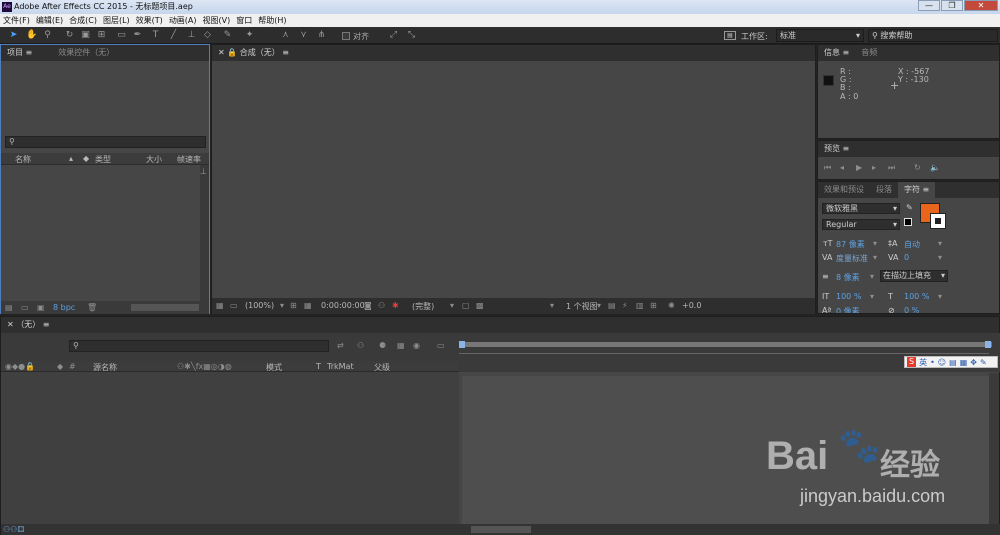 The height and width of the screenshot is (535, 1000). What do you see at coordinates (393, 35) in the screenshot?
I see `snap-feature-icon: ⤢` at bounding box center [393, 35].